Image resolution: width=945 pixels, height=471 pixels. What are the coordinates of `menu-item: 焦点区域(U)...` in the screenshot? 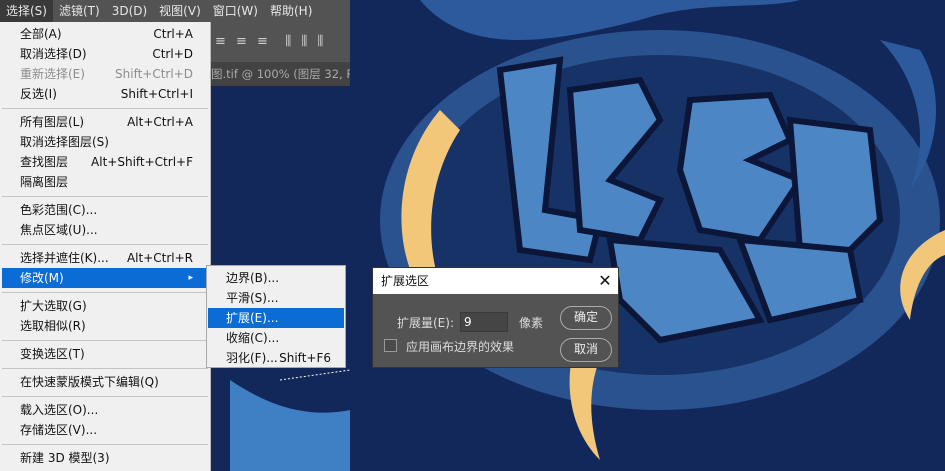 It's located at (105, 230).